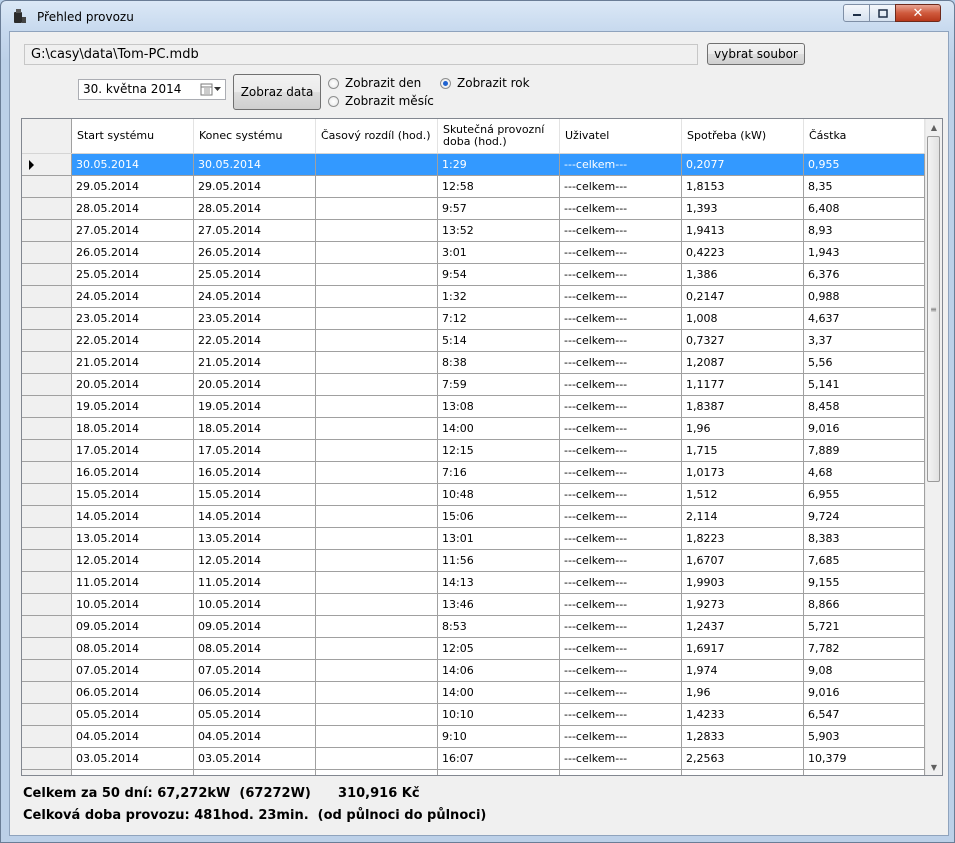  Describe the element at coordinates (864, 451) in the screenshot. I see `cell-amount: 7,889` at that location.